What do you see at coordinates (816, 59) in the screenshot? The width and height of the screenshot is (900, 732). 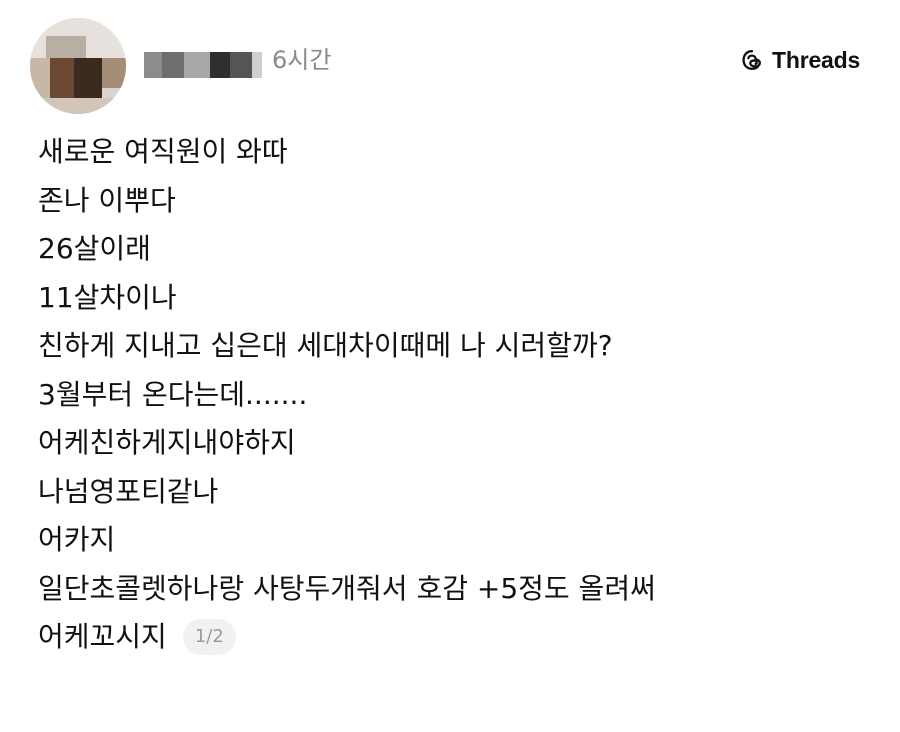 I see `threads-wordmark: Threads` at bounding box center [816, 59].